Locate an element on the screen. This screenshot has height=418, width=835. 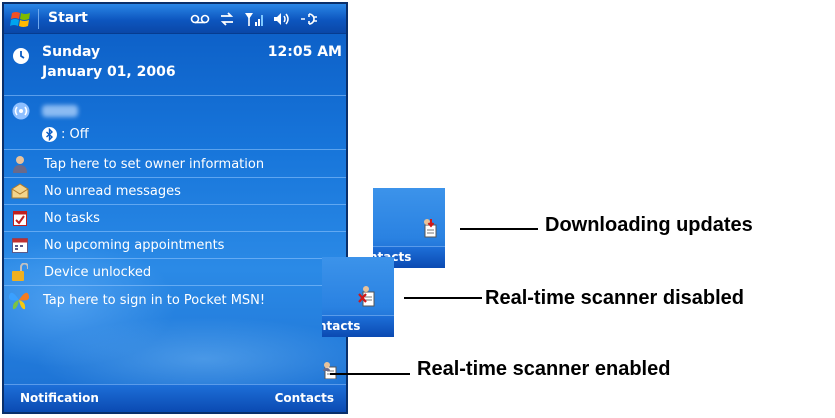
today-item-label: No unread messages is located at coordinates (112, 191).